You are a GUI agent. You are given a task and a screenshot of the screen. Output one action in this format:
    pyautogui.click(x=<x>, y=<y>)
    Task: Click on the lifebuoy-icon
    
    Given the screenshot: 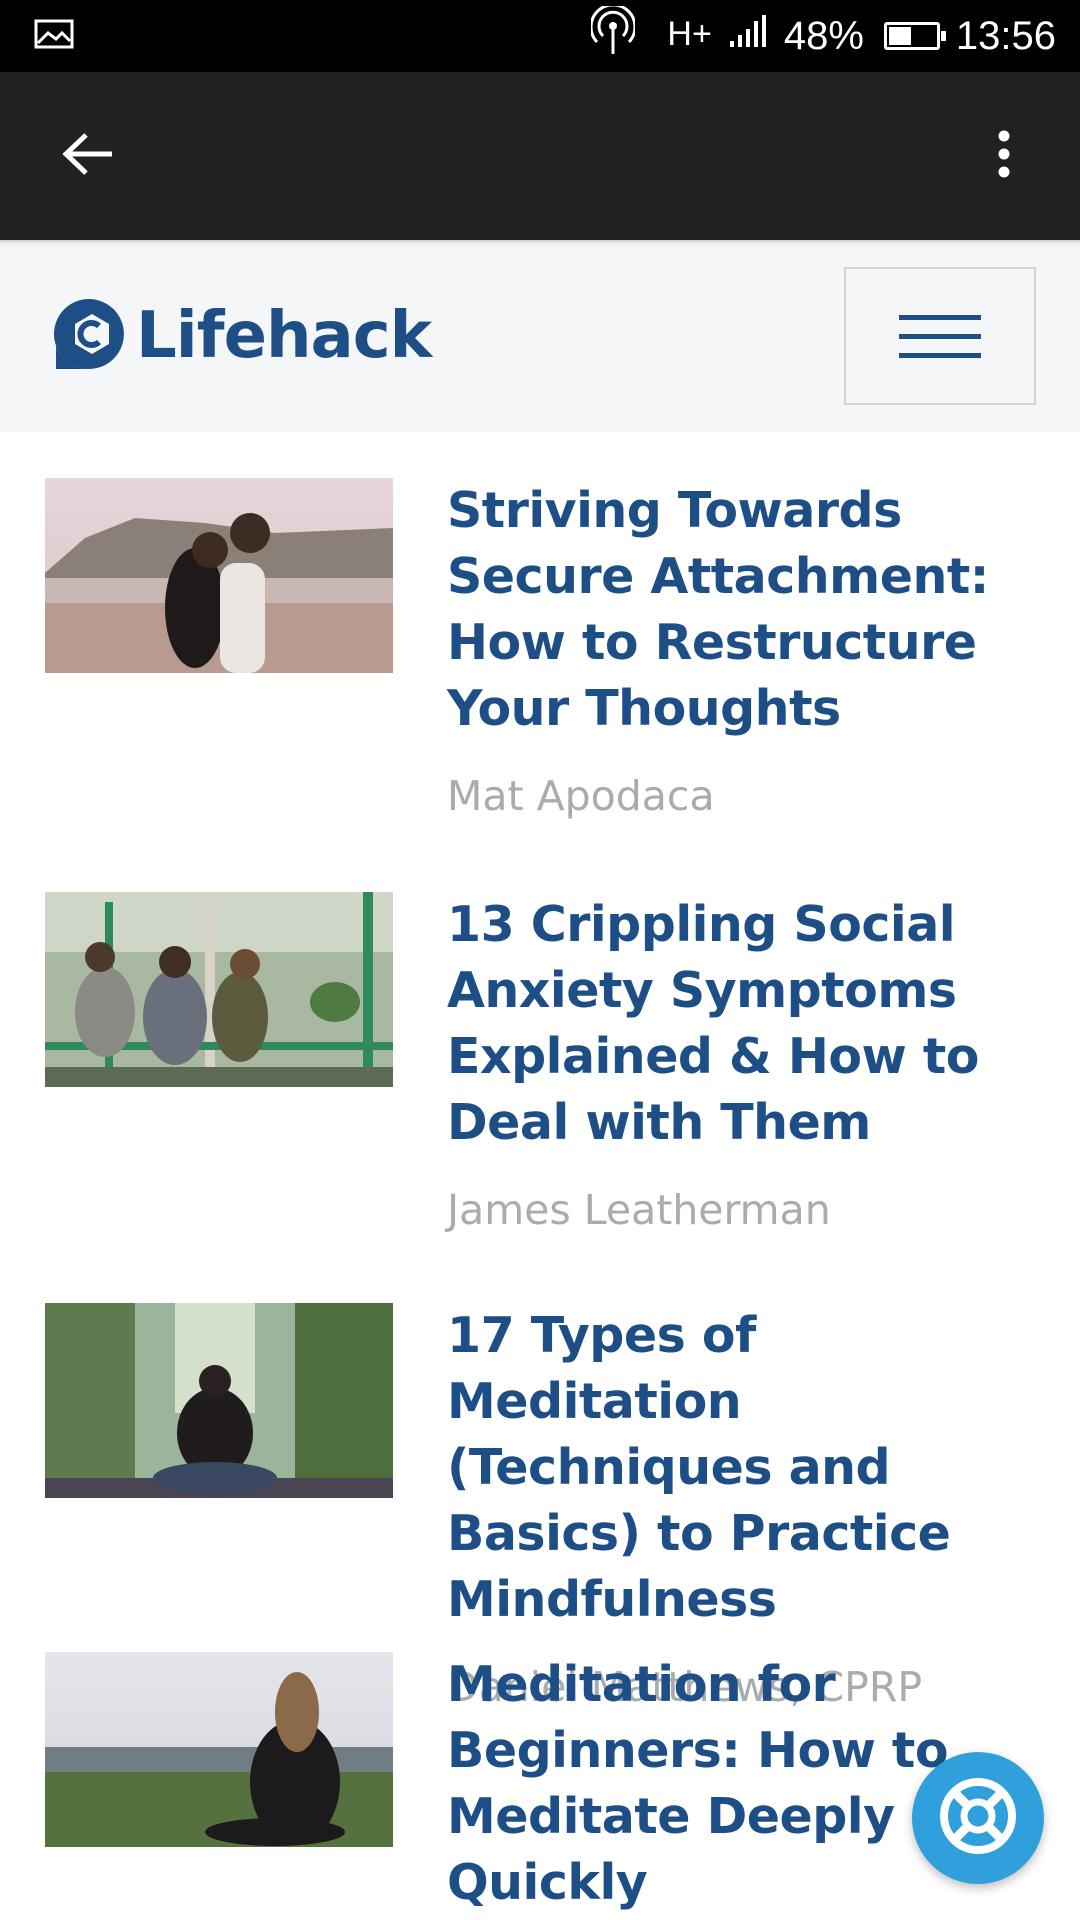 What is the action you would take?
    pyautogui.click(x=978, y=1818)
    